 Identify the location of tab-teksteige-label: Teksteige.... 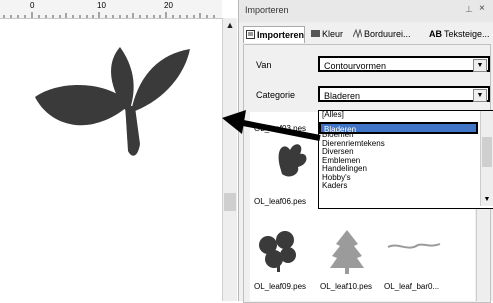
(467, 34).